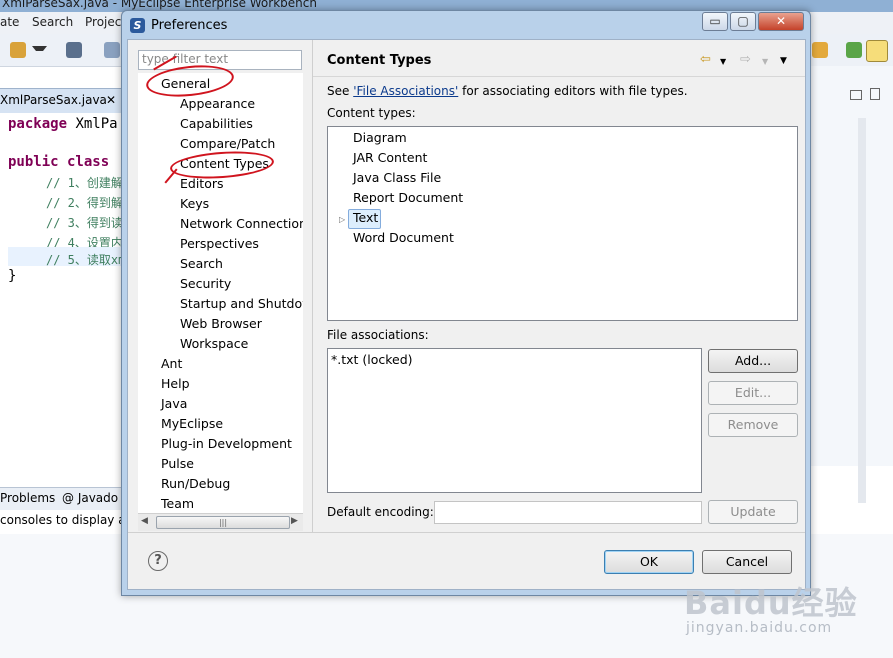 The height and width of the screenshot is (658, 893). I want to click on code-keyword: public class, so click(59, 162).